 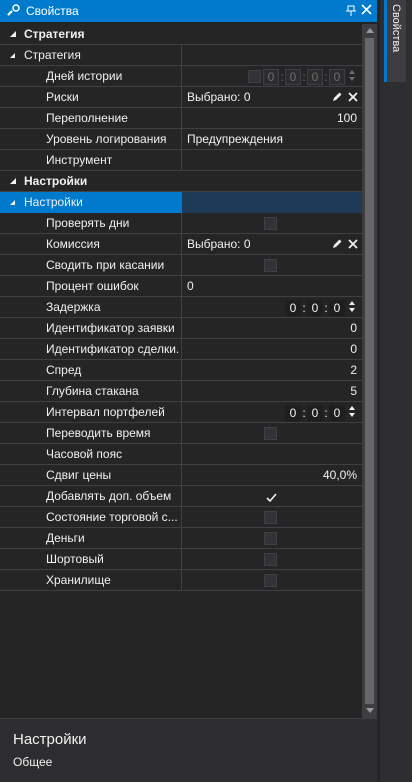 I want to click on property-value: 5, so click(x=353, y=391).